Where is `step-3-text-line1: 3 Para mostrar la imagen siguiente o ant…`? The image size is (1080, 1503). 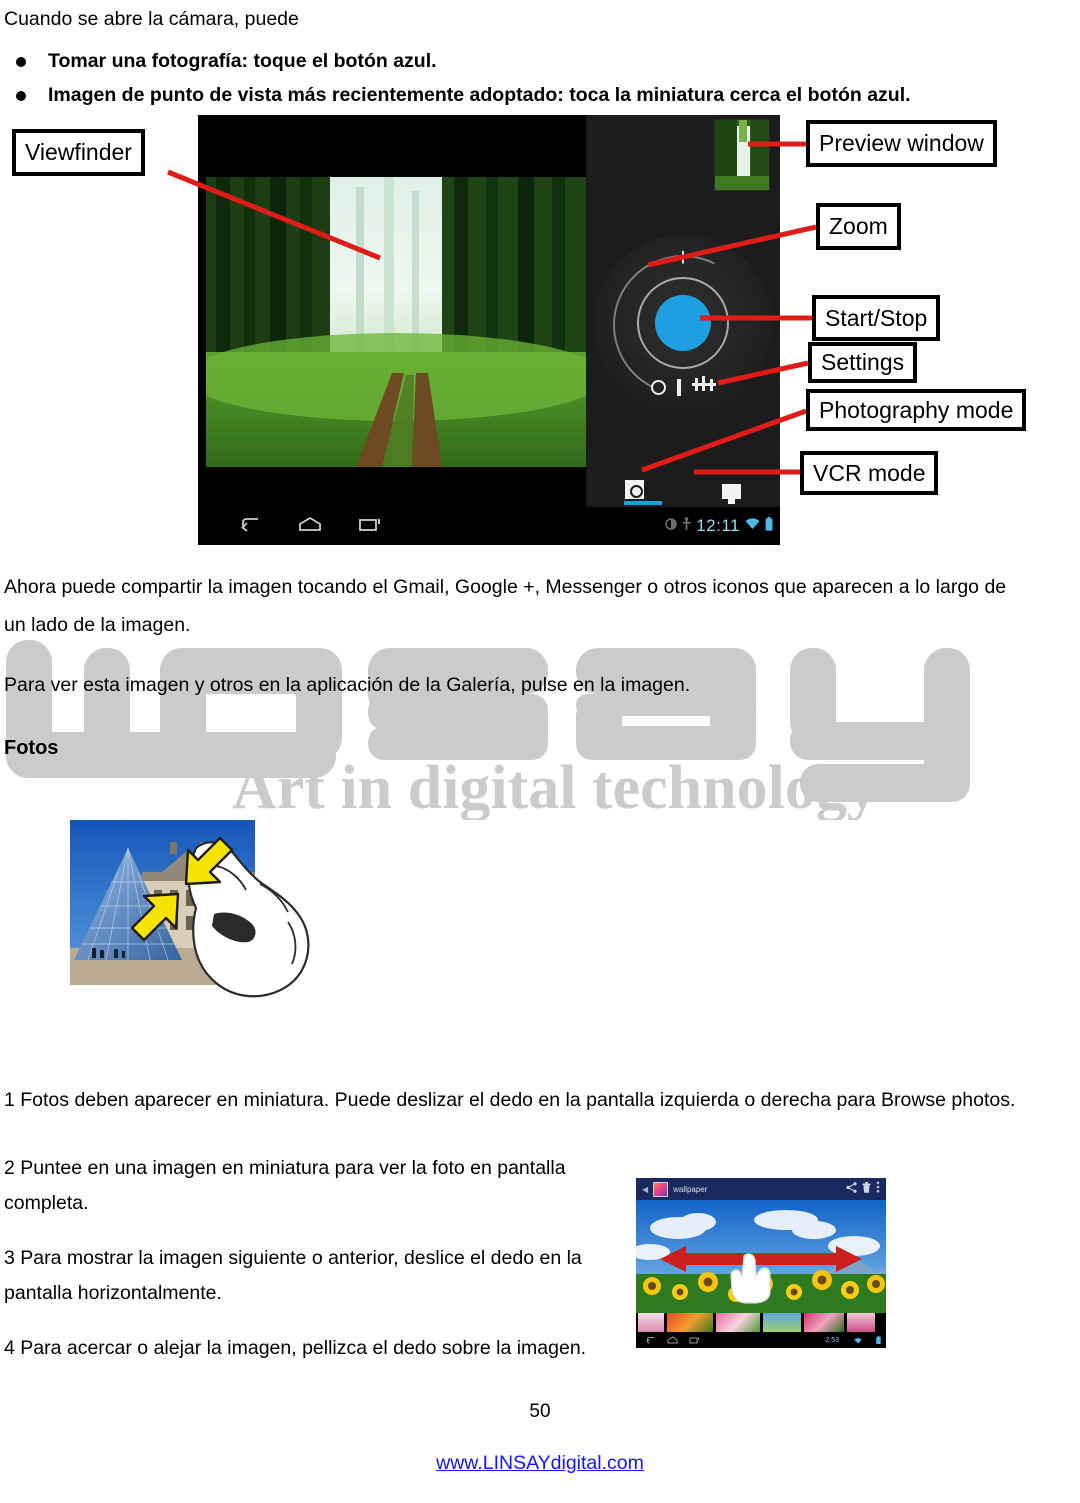 step-3-text-line1: 3 Para mostrar la imagen siguiente o ant… is located at coordinates (293, 1258).